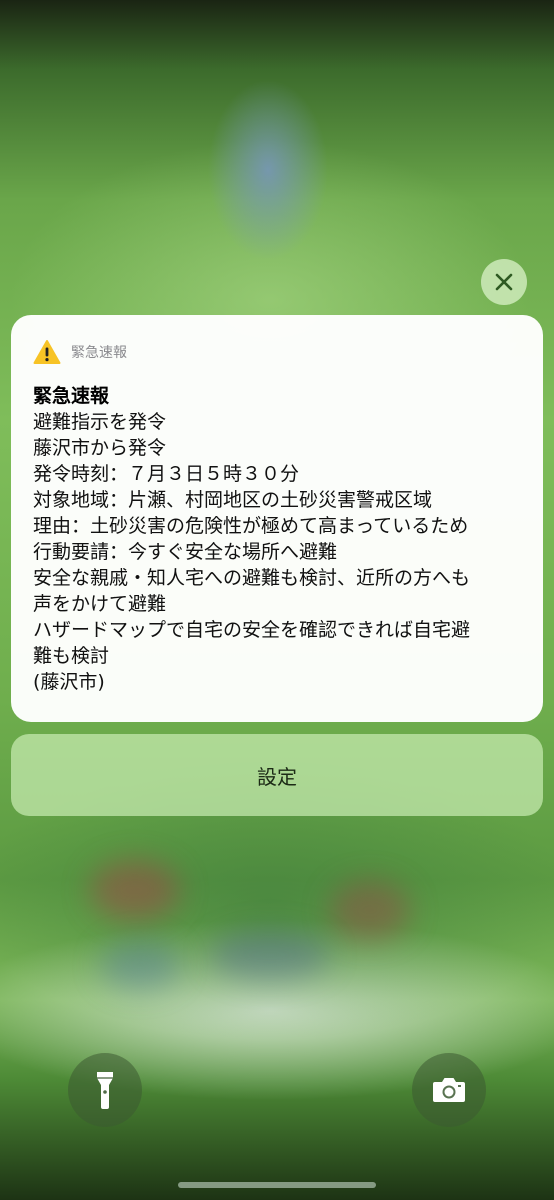 Image resolution: width=554 pixels, height=1200 pixels. Describe the element at coordinates (233, 500) in the screenshot. I see `notification-body-line: 対象地域：片瀬、村岡地区の土砂災害警戒区域` at that location.